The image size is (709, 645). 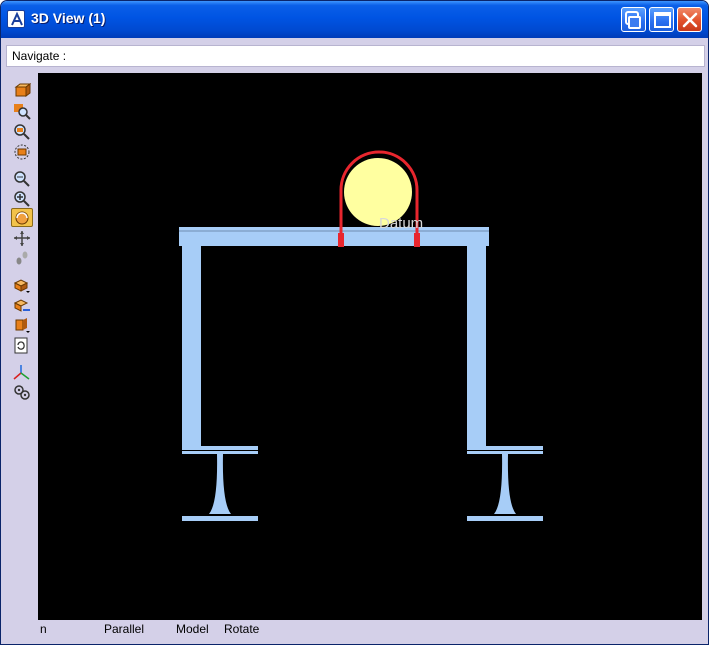 I want to click on render-mode-icon, so click(x=22, y=285).